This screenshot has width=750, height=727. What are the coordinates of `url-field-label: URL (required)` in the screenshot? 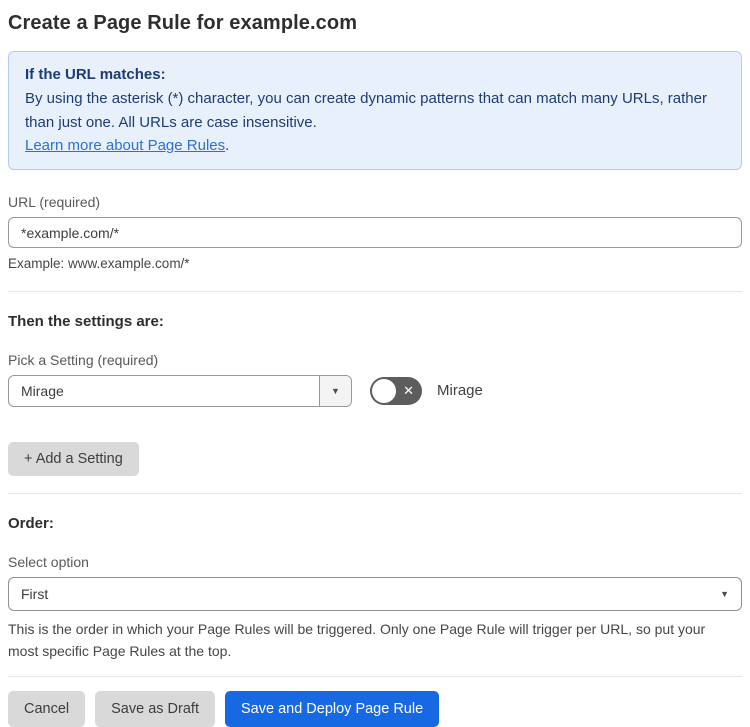 It's located at (54, 202).